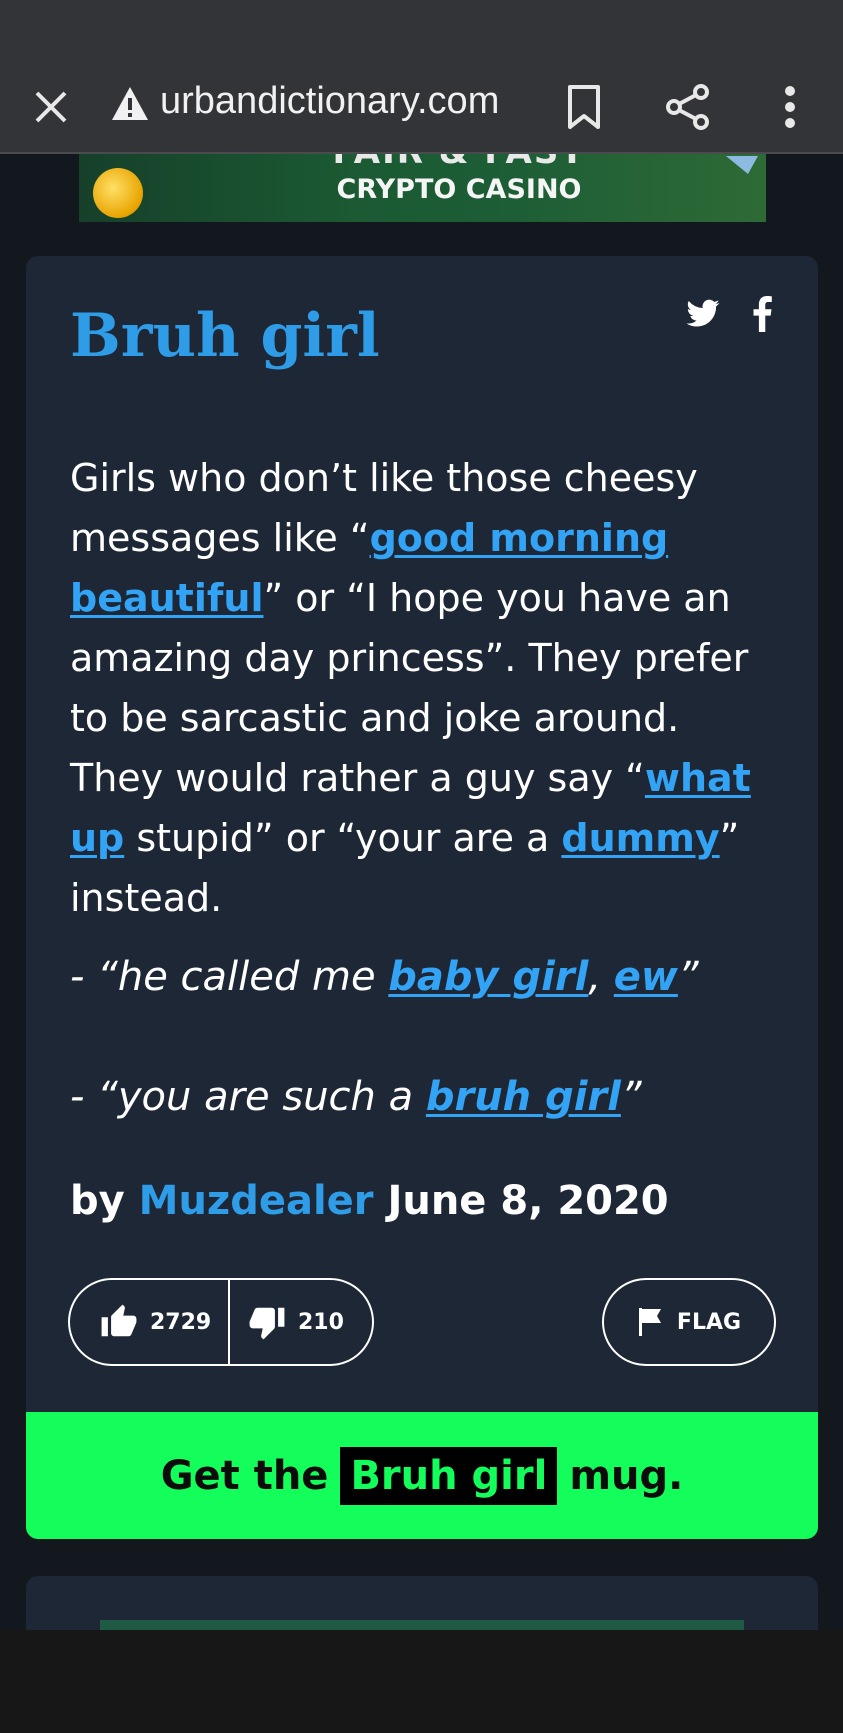 The height and width of the screenshot is (1733, 843). I want to click on meaning-link: dummy, so click(640, 838).